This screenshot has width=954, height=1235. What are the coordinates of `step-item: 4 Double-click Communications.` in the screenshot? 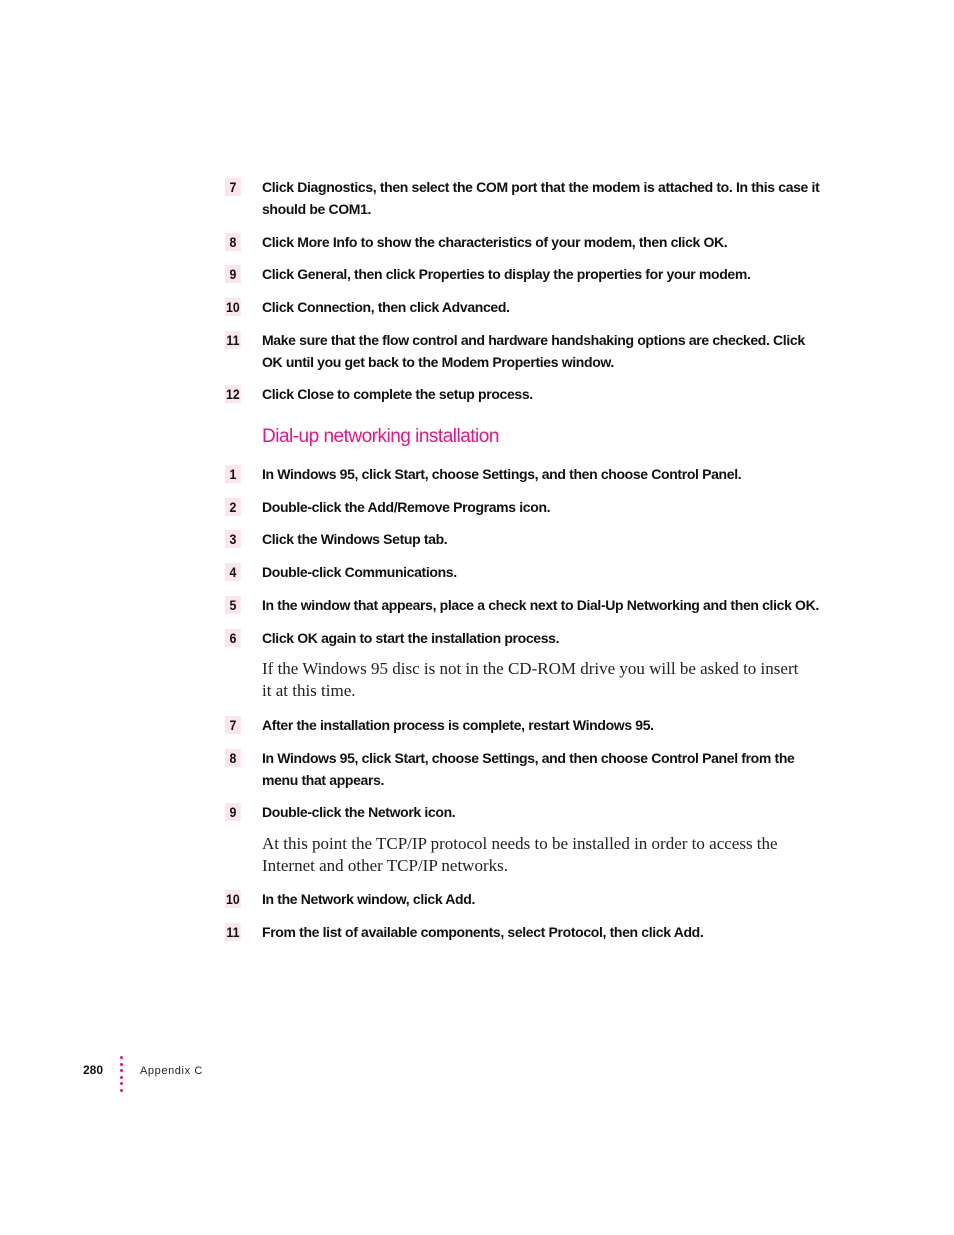 It's located at (520, 572).